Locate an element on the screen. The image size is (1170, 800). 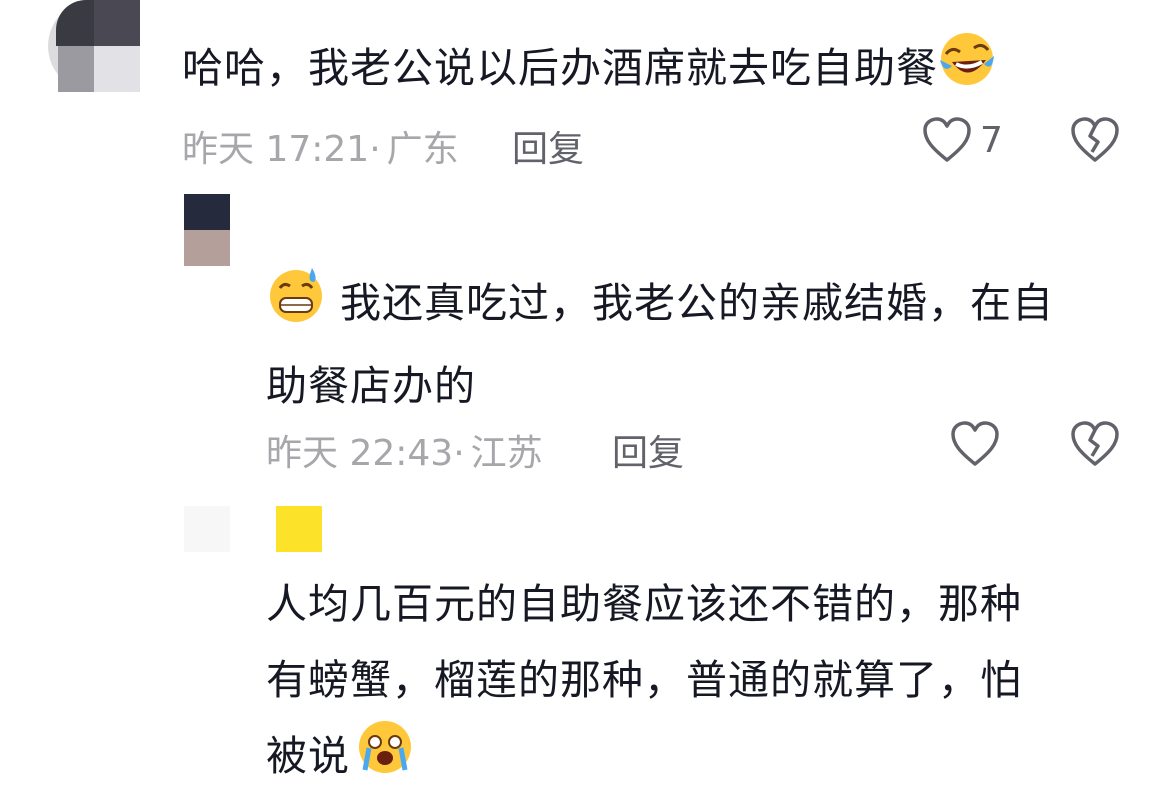
comment-3-line-1: 人均几百元的自助餐应该还不错的，那种 is located at coordinates (644, 604).